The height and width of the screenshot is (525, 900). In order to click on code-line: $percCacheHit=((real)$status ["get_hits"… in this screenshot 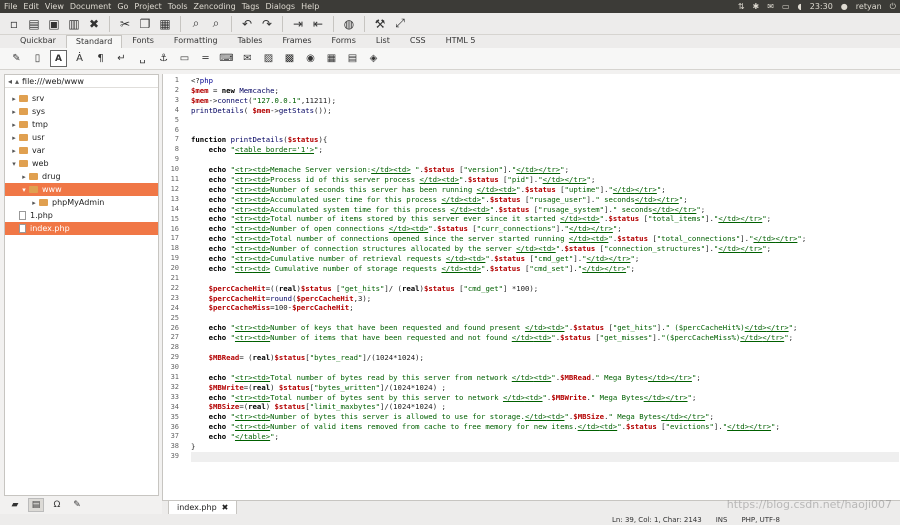, I will do `click(545, 289)`.